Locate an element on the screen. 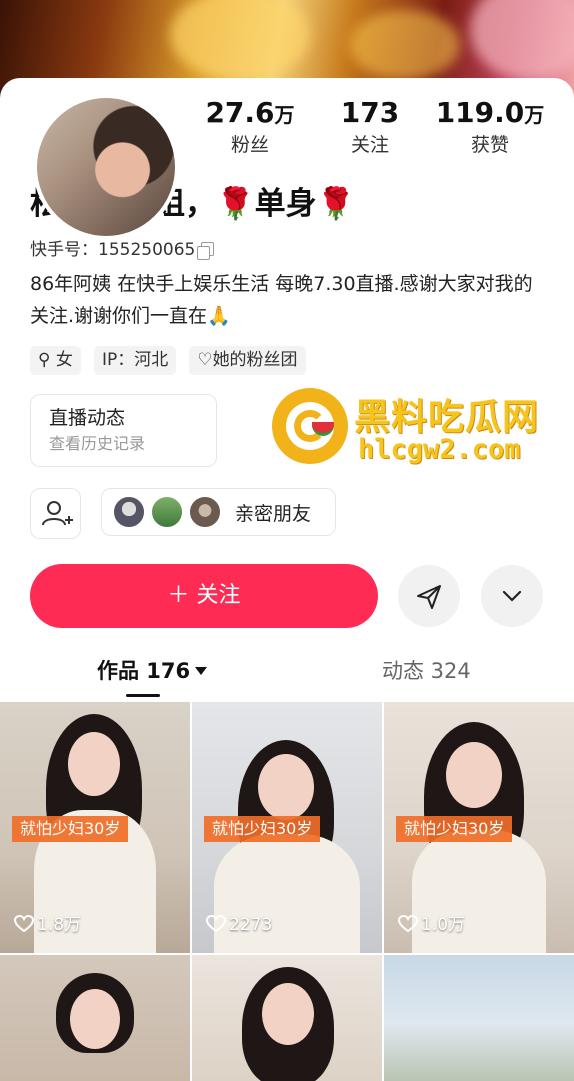 This screenshot has height=1081, width=574. stat-following-label: 关注 is located at coordinates (369, 145).